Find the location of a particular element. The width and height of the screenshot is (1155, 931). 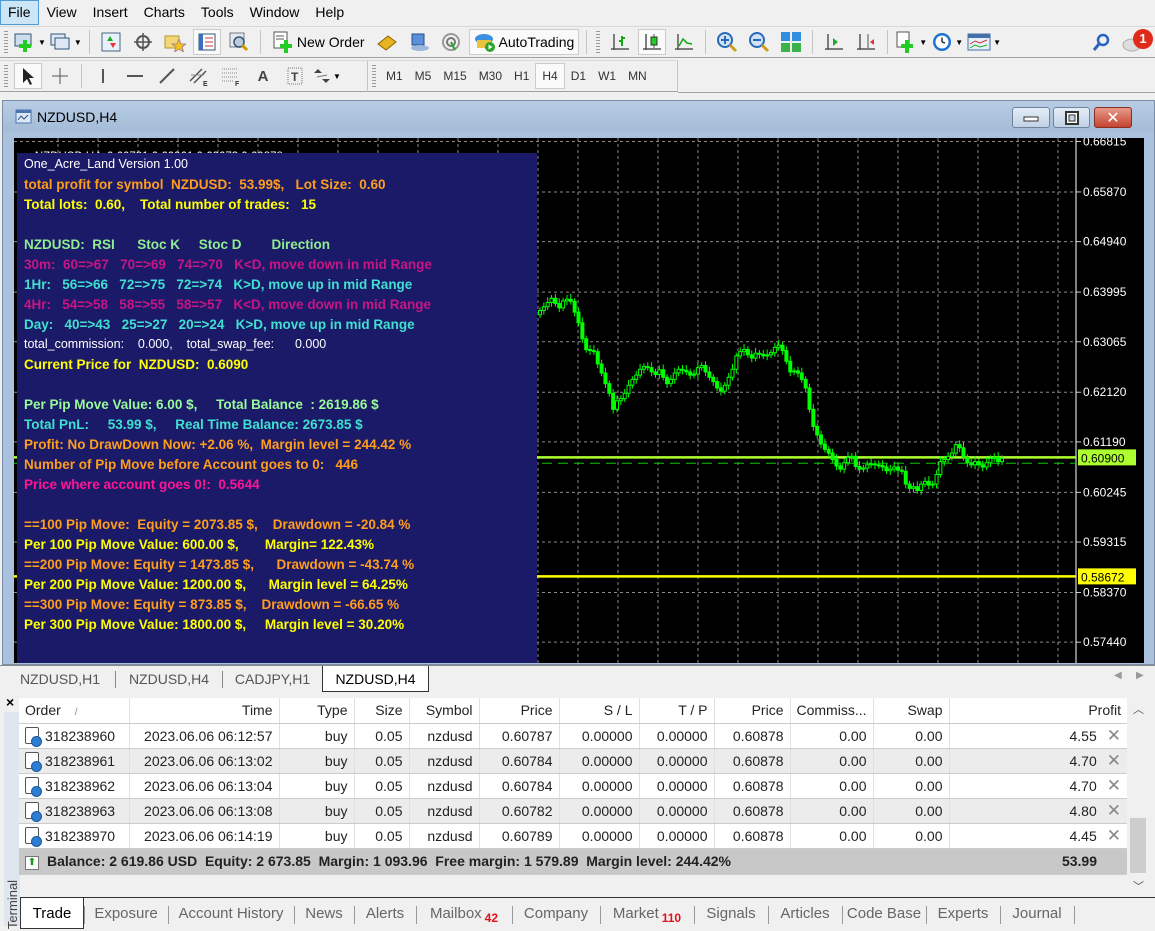

column-type: Type is located at coordinates (317, 711).